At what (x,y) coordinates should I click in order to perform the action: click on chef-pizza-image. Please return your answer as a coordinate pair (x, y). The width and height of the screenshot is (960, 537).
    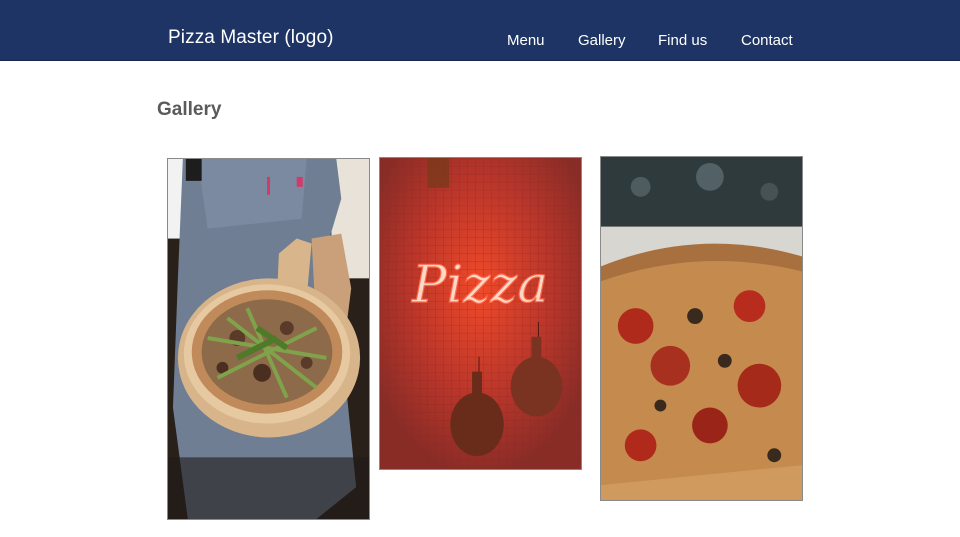
    Looking at the image, I should click on (268, 339).